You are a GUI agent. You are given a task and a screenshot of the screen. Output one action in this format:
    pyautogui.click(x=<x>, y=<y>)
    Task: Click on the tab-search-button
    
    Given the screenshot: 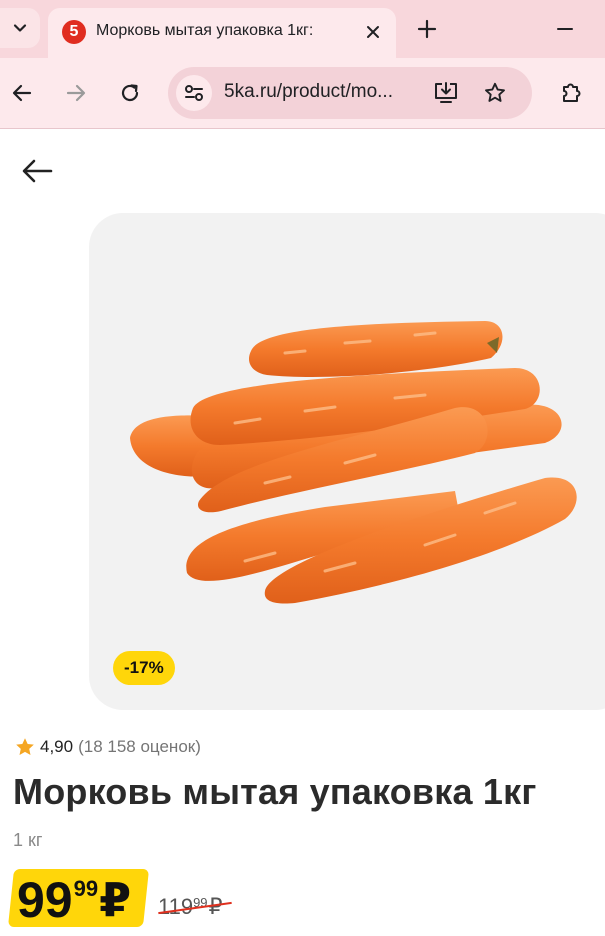 What is the action you would take?
    pyautogui.click(x=20, y=28)
    